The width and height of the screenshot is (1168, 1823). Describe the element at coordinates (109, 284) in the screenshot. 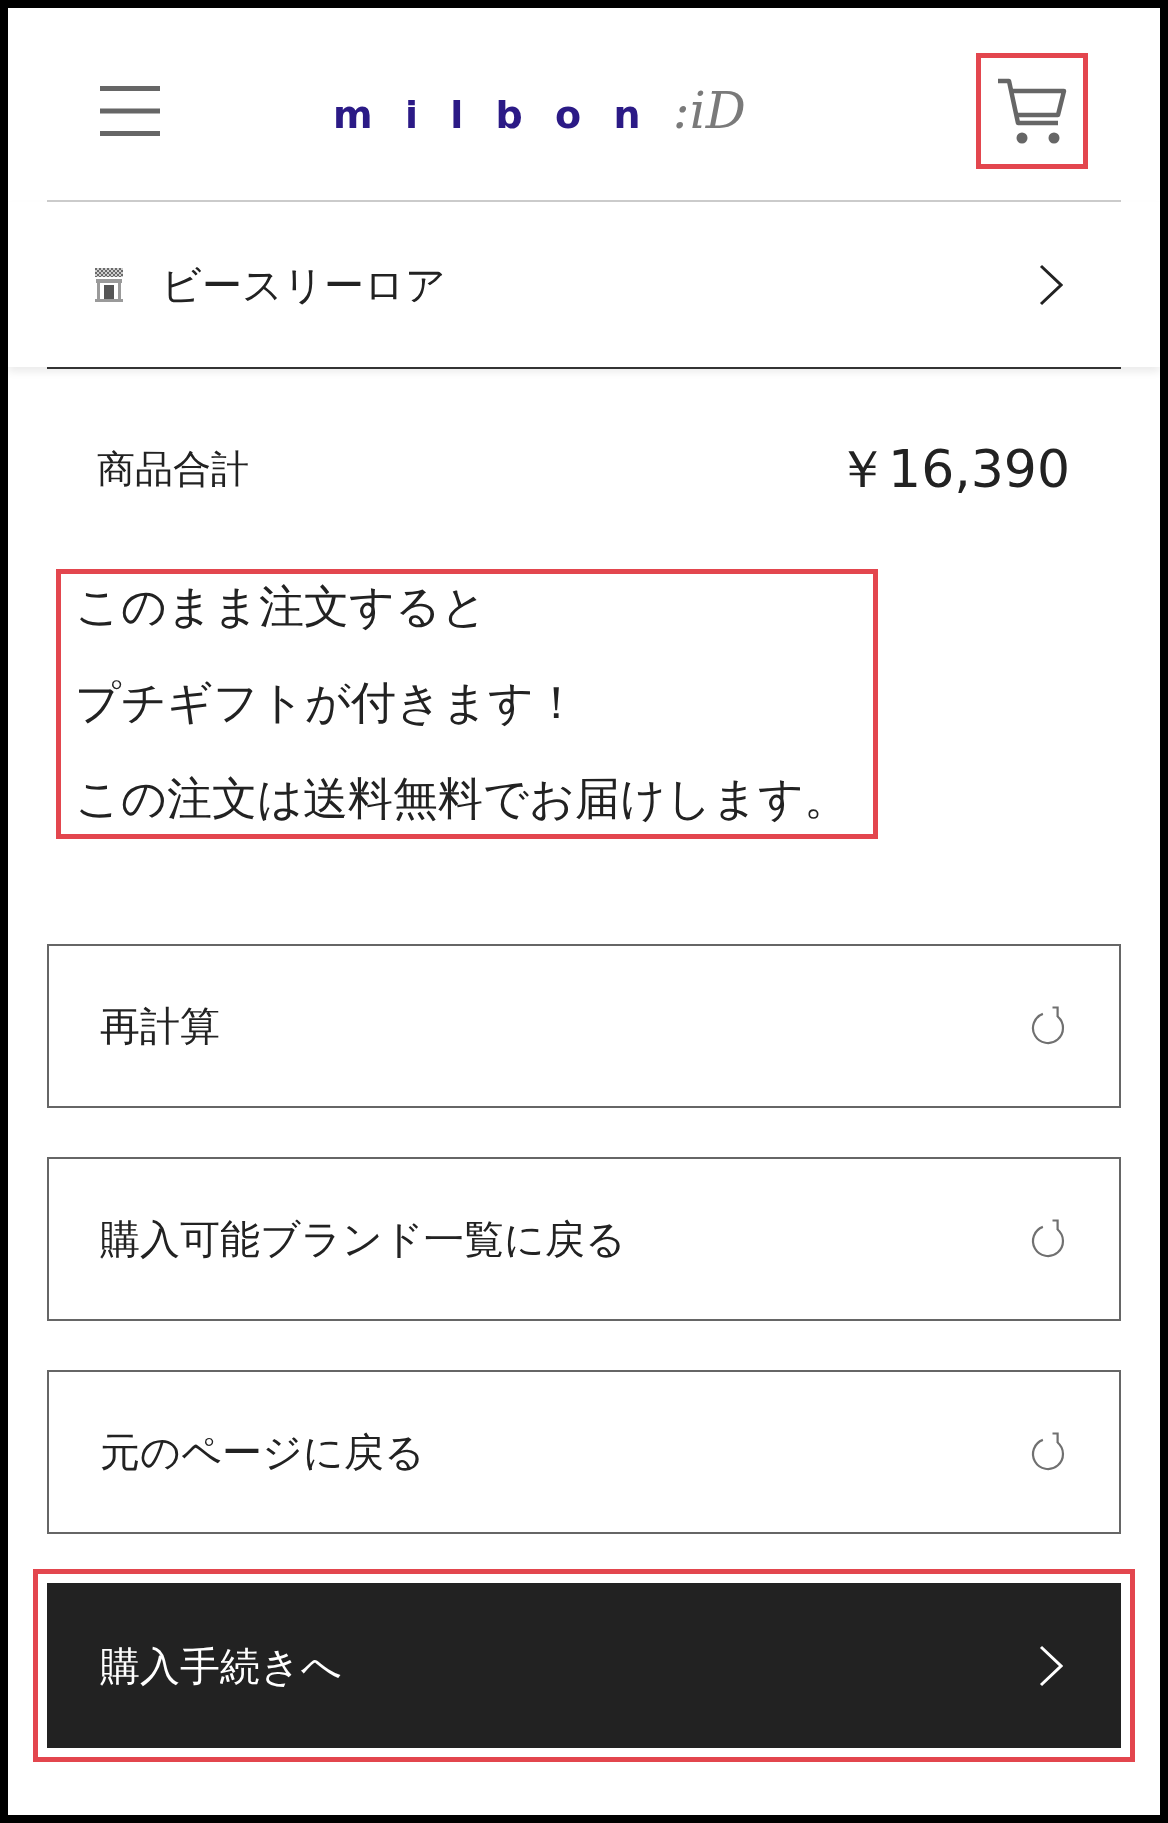

I see `store-icon` at that location.